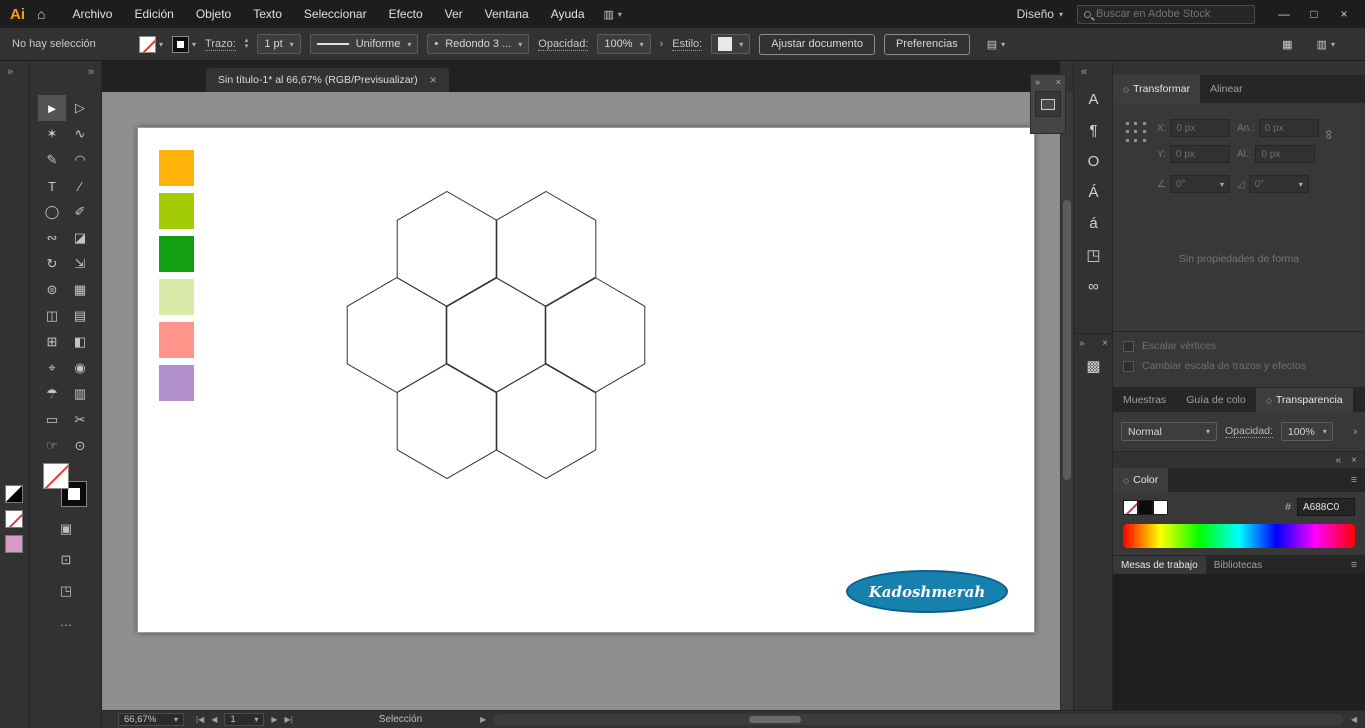  What do you see at coordinates (244, 719) in the screenshot?
I see `artboard-number-select: 1 ▾` at bounding box center [244, 719].